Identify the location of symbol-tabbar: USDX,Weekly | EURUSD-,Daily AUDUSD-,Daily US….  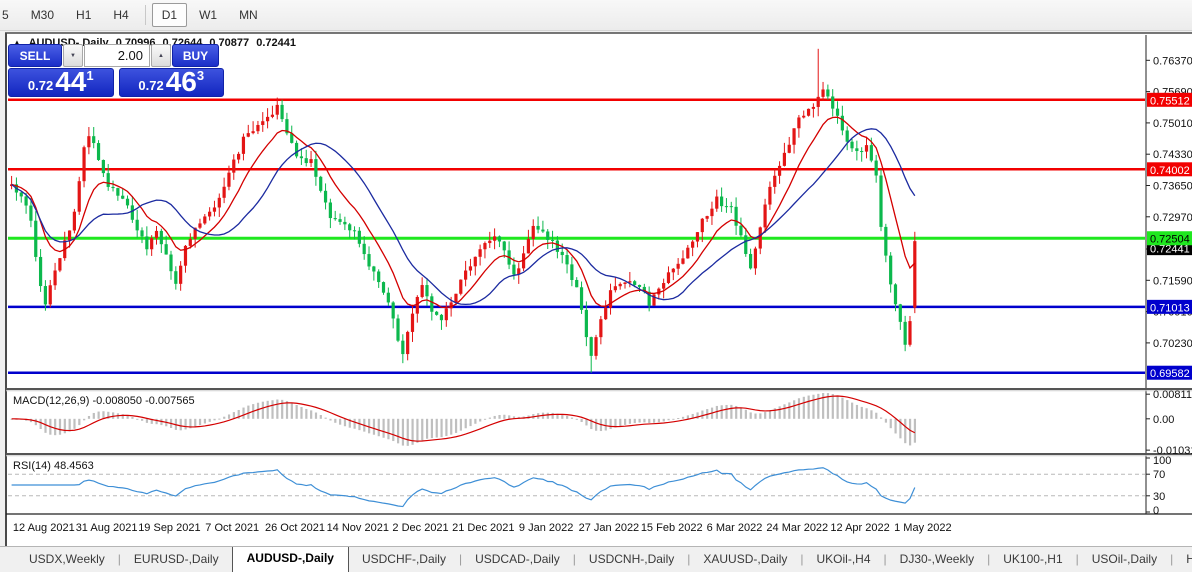
(596, 559).